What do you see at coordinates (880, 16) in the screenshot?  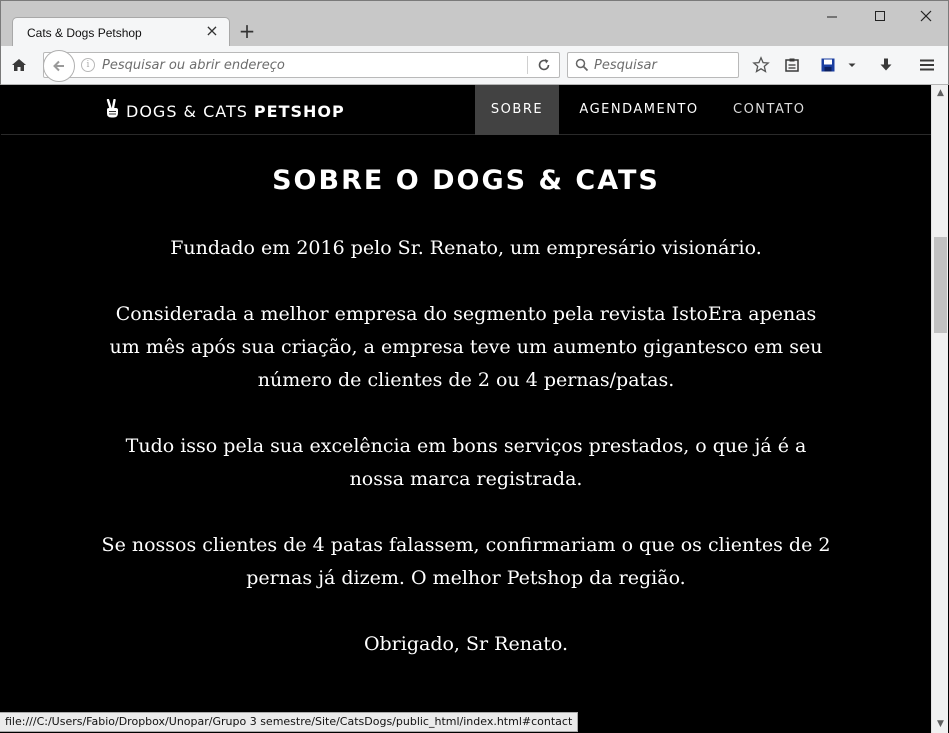 I see `maximize-button` at bounding box center [880, 16].